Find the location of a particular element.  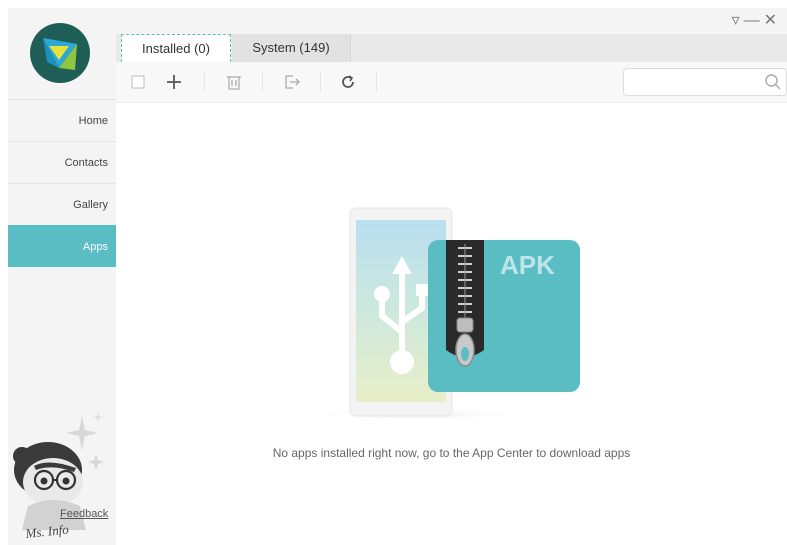

toolbar is located at coordinates (451, 82).